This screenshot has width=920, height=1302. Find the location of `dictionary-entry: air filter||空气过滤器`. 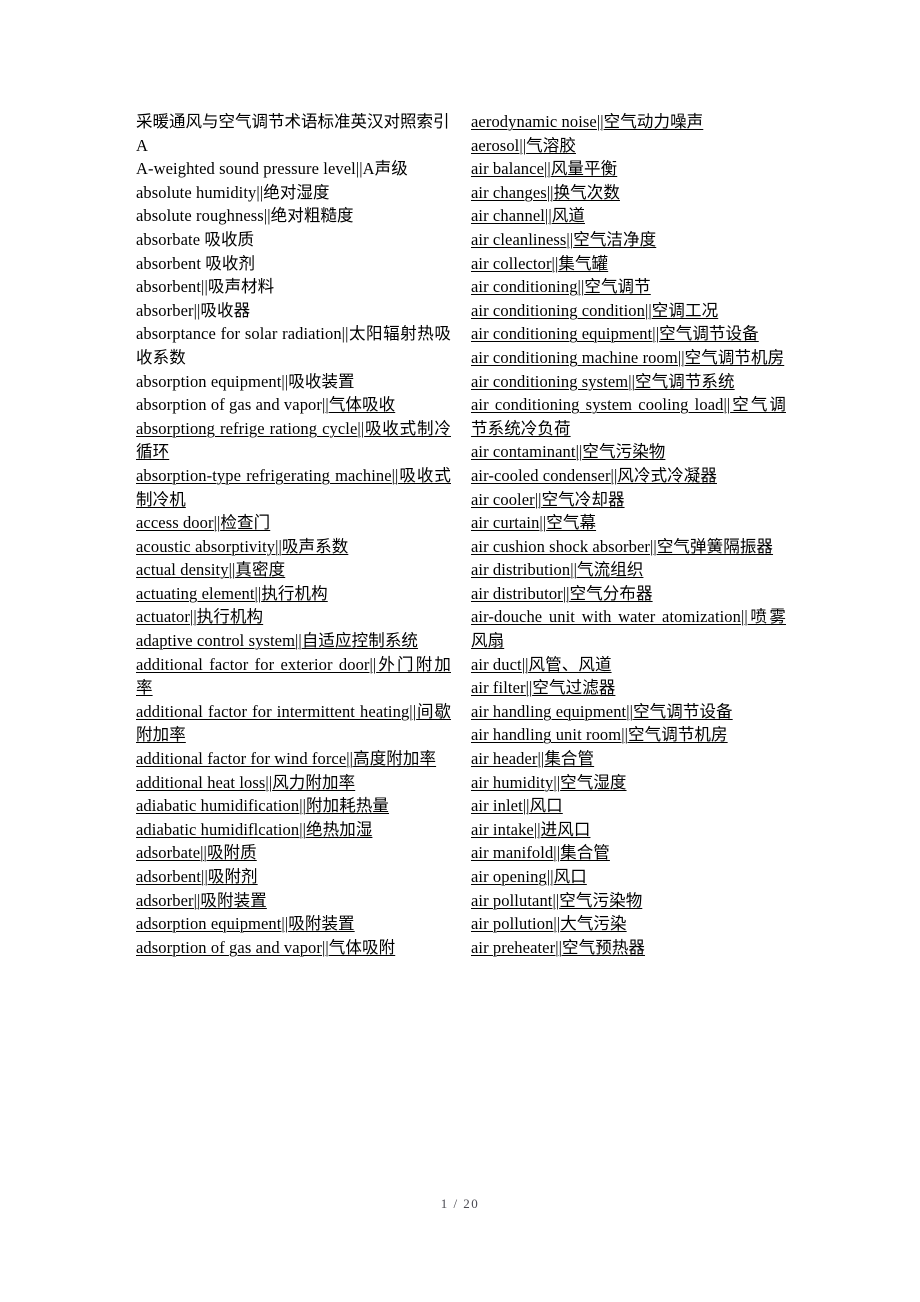

dictionary-entry: air filter||空气过滤器 is located at coordinates (543, 688).